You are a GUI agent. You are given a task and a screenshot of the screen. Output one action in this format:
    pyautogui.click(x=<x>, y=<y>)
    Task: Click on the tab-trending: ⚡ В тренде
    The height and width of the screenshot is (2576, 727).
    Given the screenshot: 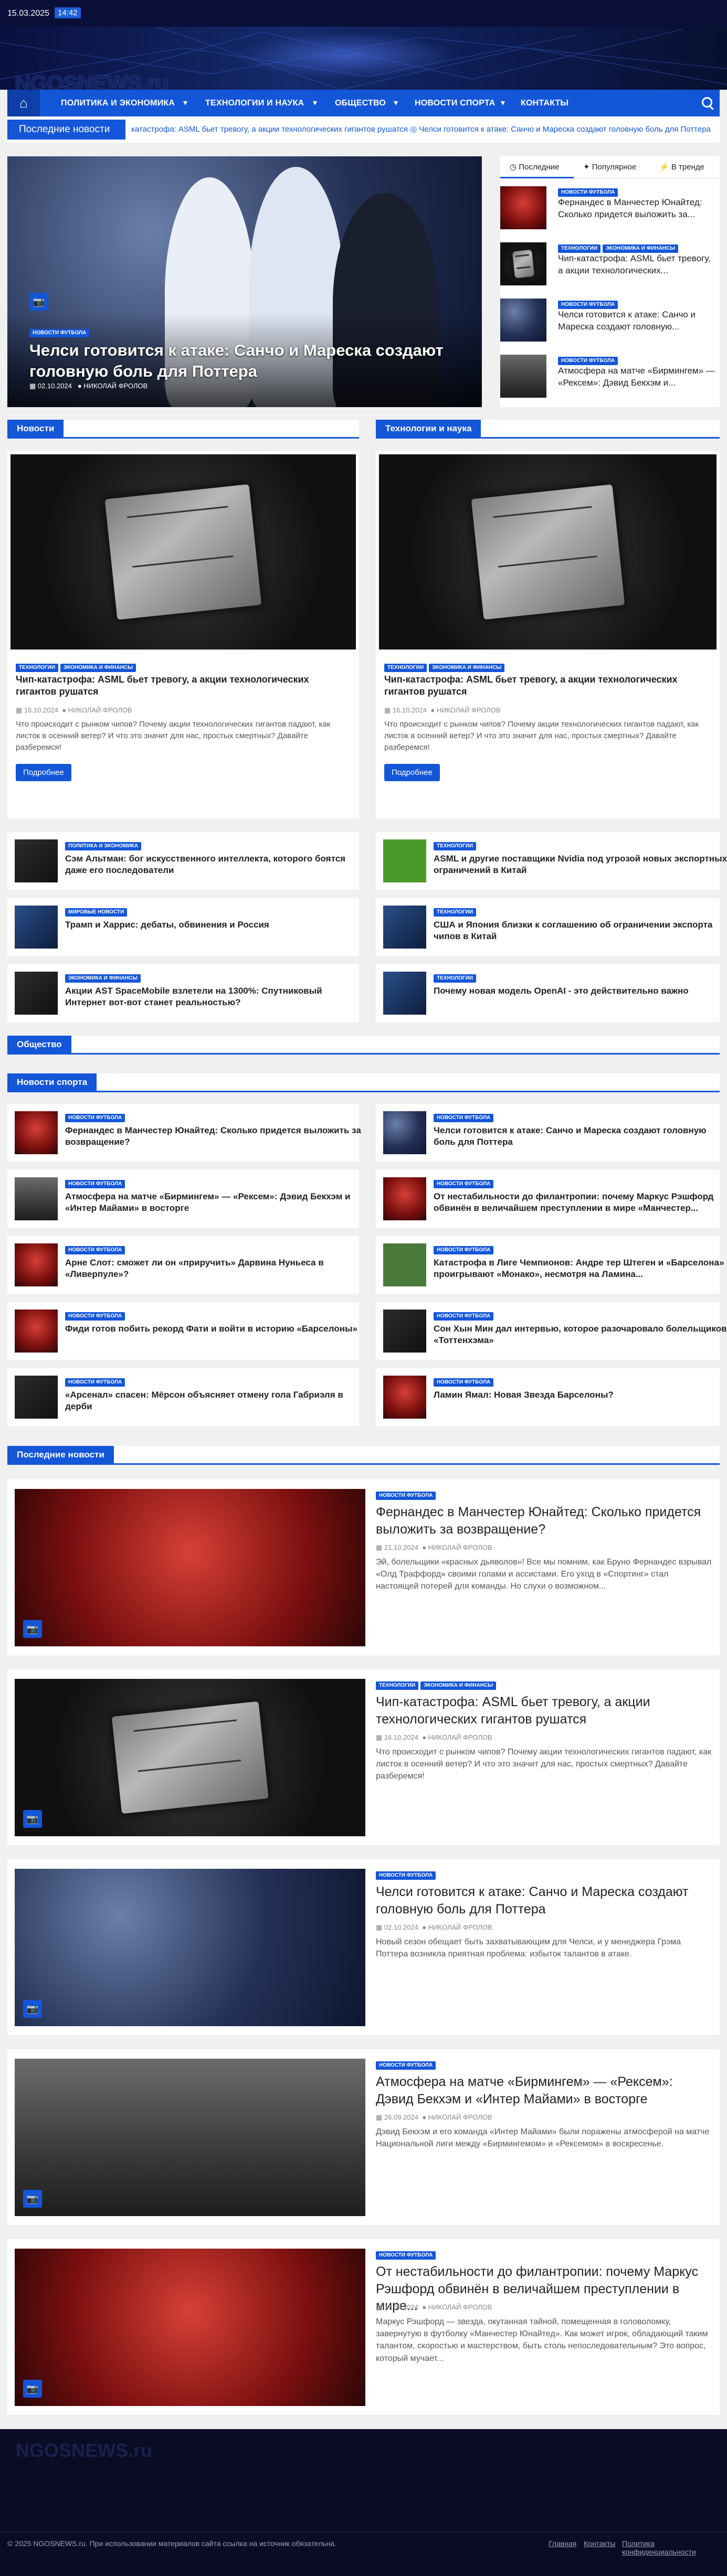 What is the action you would take?
    pyautogui.click(x=685, y=167)
    